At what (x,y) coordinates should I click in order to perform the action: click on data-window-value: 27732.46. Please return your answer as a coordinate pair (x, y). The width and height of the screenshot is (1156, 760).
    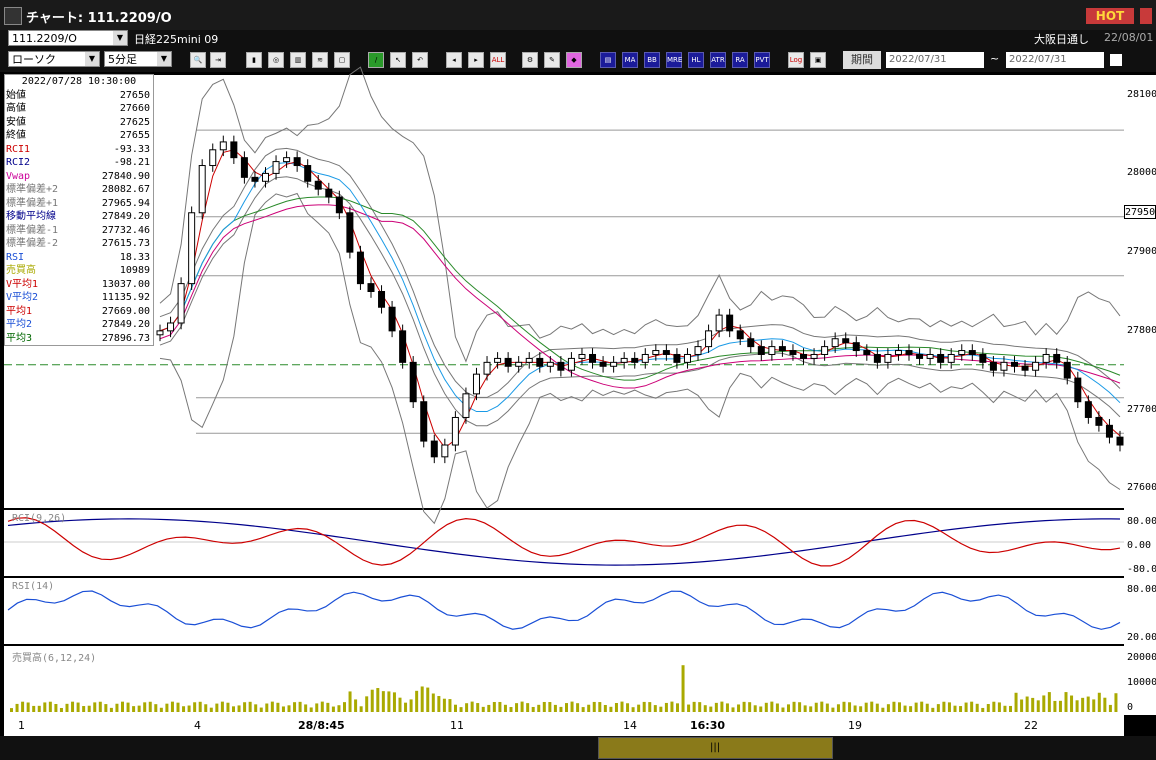
    Looking at the image, I should click on (125, 230).